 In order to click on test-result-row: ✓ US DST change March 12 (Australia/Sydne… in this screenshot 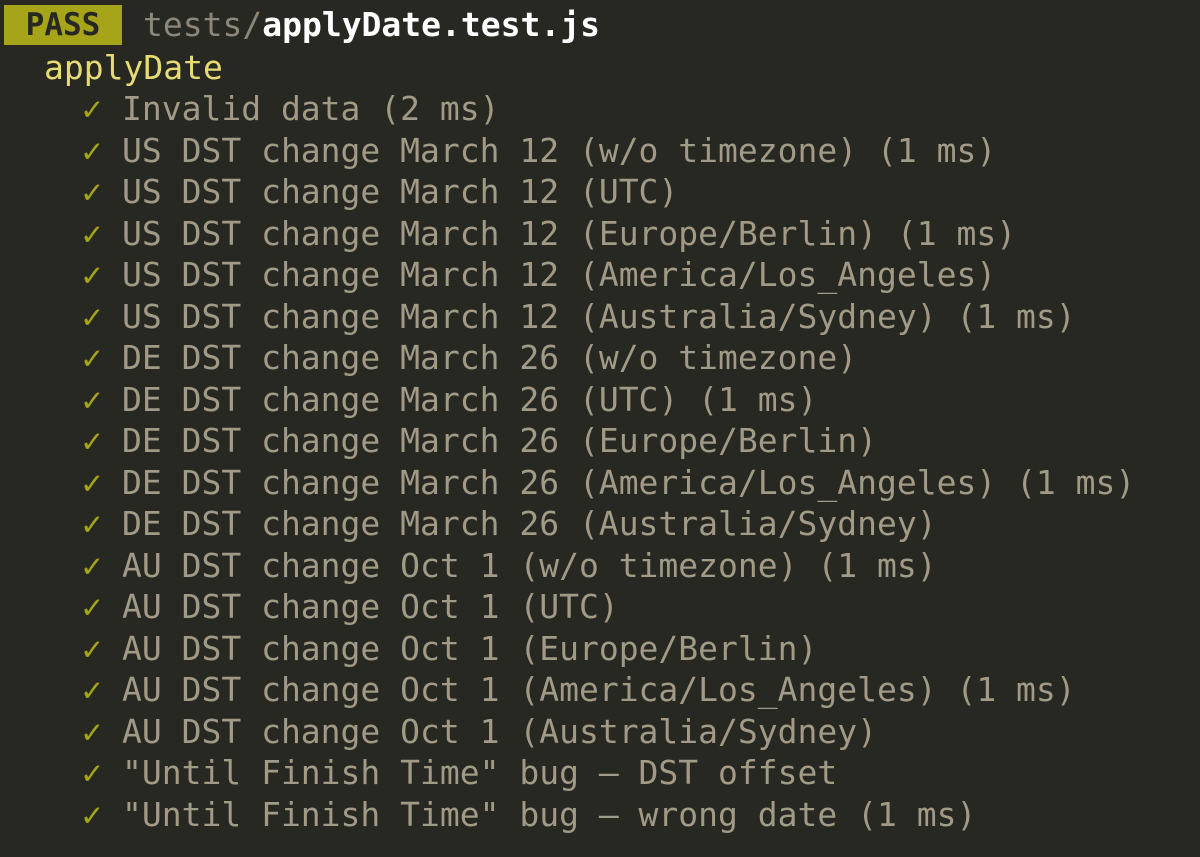, I will do `click(608, 317)`.